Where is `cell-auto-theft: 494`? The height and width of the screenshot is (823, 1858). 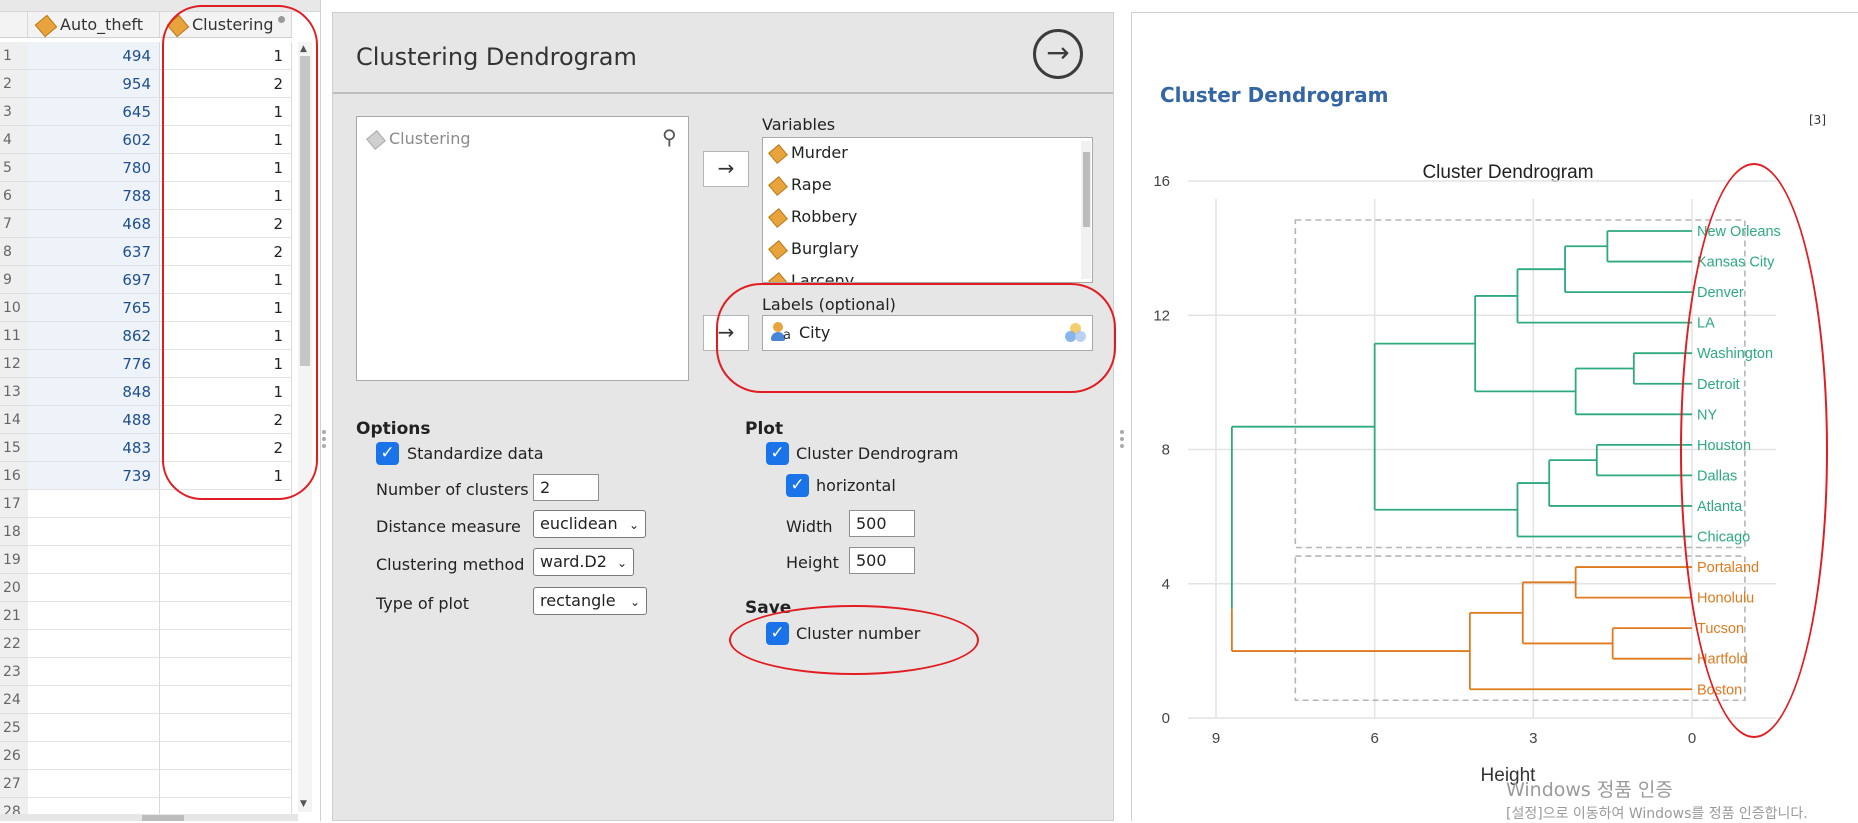
cell-auto-theft: 494 is located at coordinates (94, 56).